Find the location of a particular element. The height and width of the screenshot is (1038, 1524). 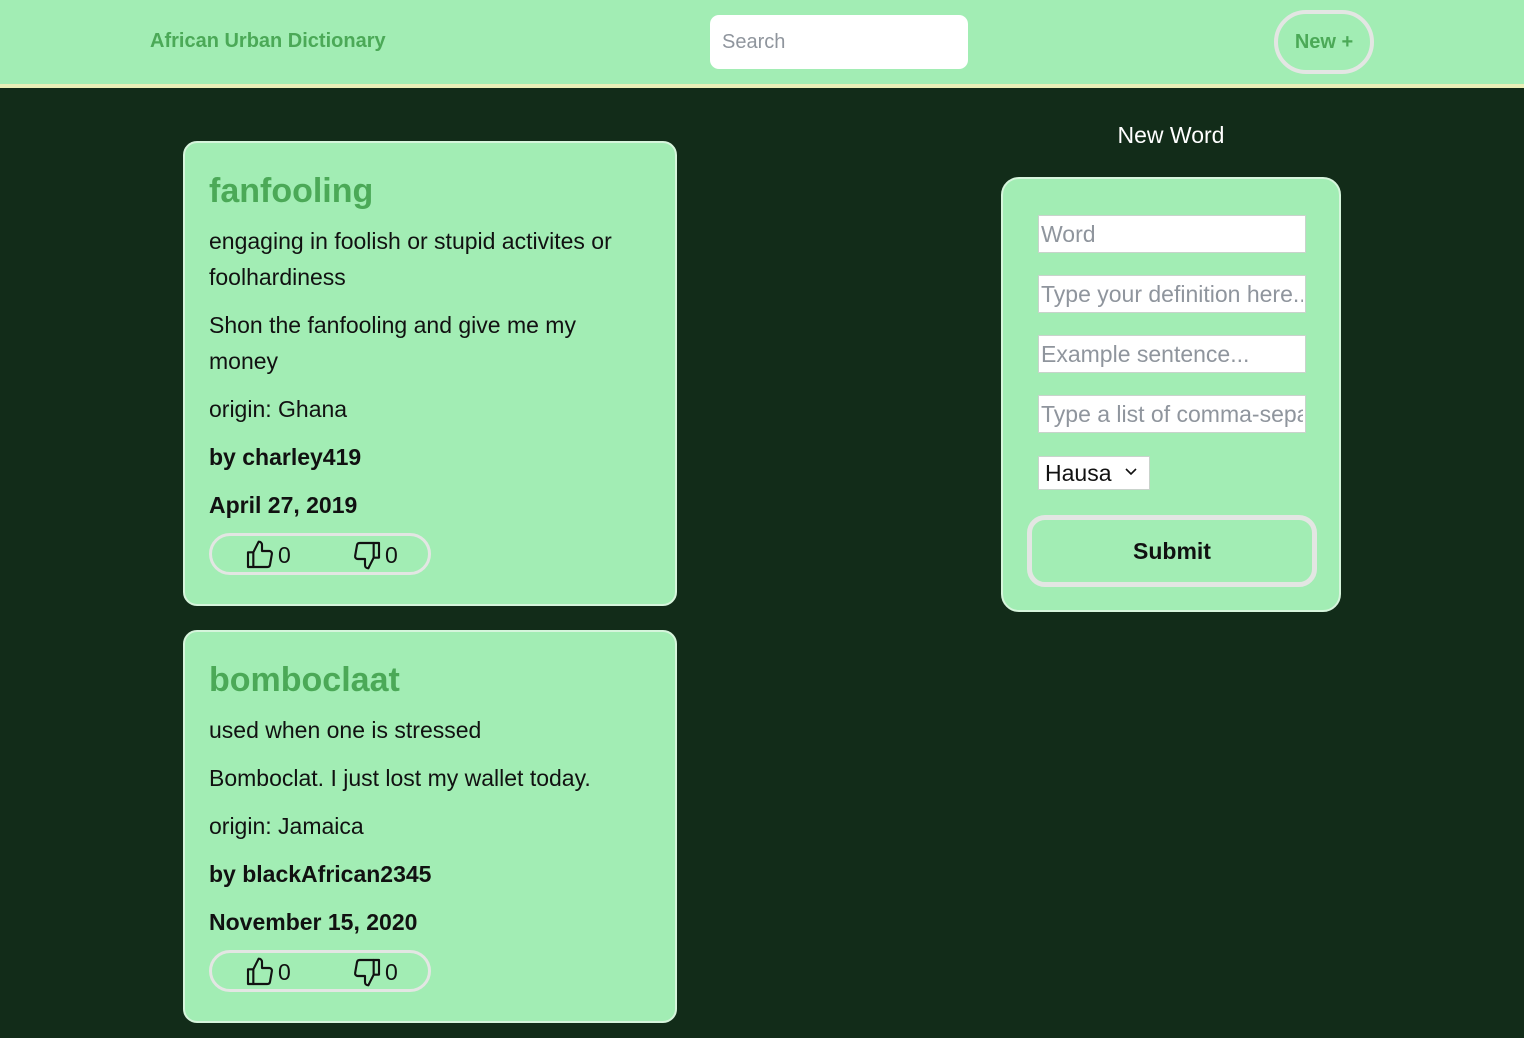

word-example: Bomboclat. I just lost my wallet today. is located at coordinates (400, 778).